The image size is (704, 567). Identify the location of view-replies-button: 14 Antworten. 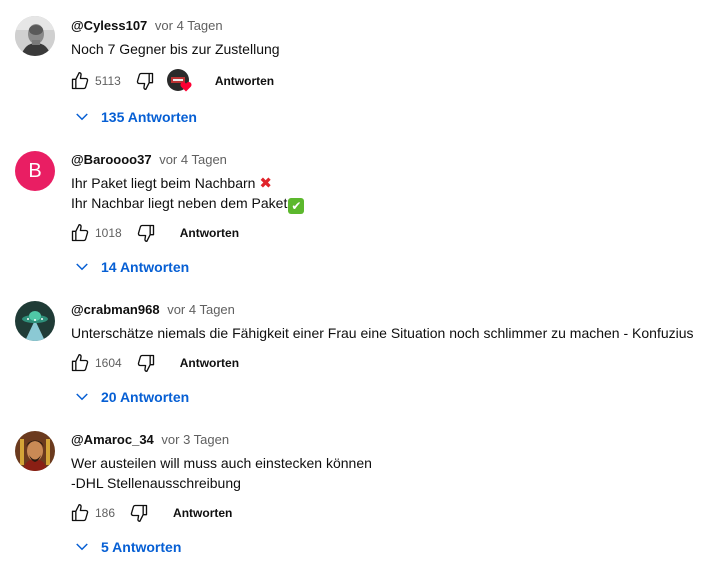
(131, 267).